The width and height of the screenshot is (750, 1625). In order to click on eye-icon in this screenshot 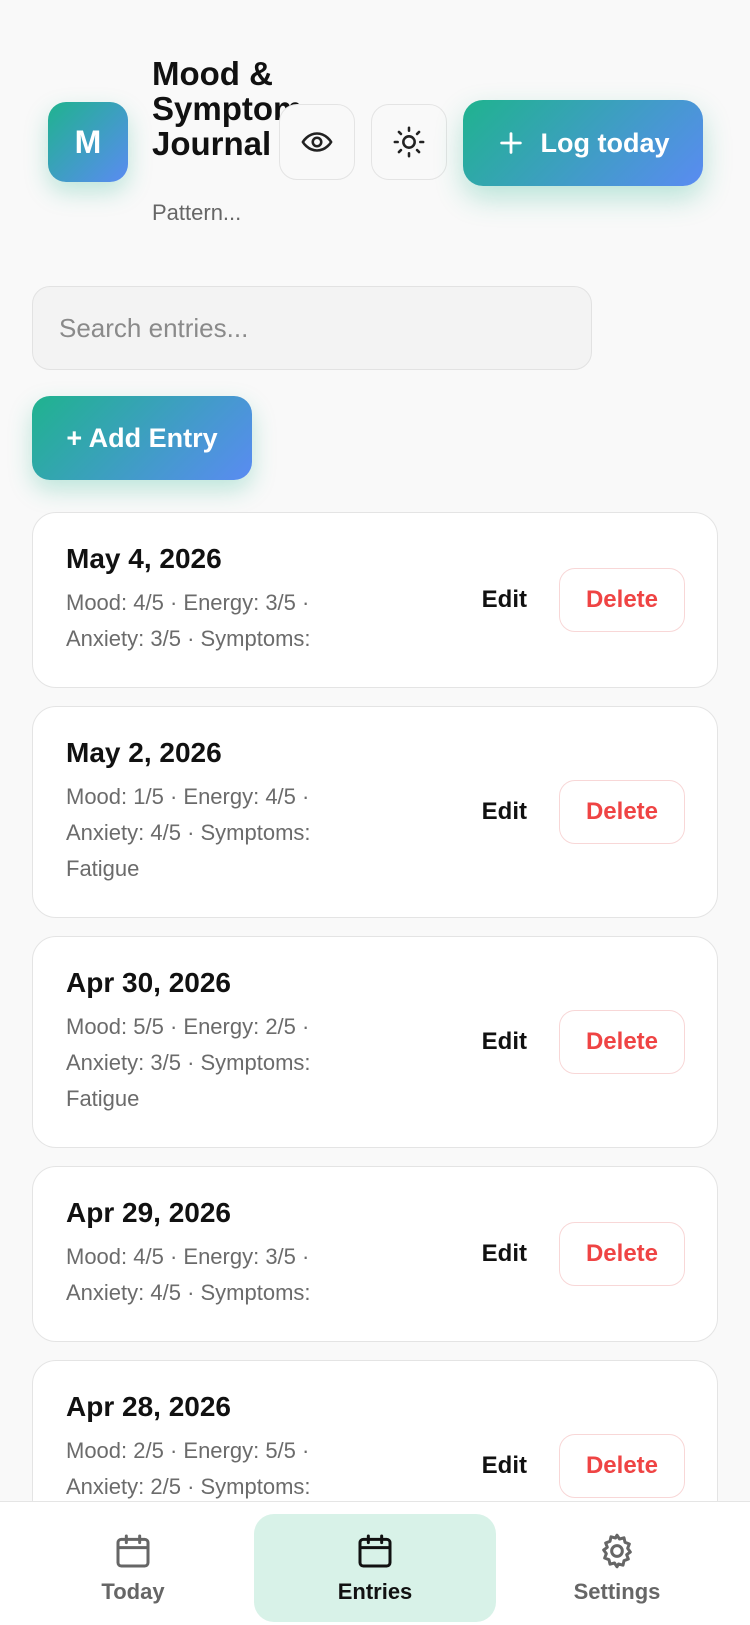, I will do `click(317, 142)`.